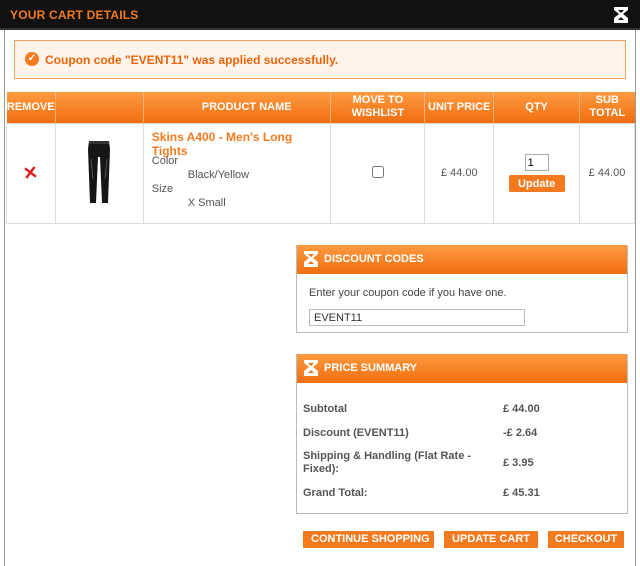 This screenshot has height=566, width=640. What do you see at coordinates (459, 107) in the screenshot?
I see `col-unit-price: UNIT PRICE` at bounding box center [459, 107].